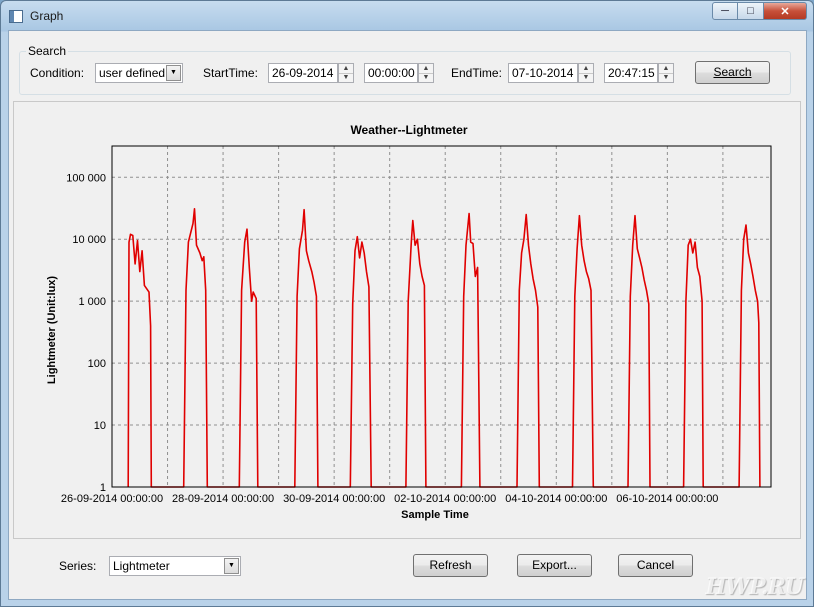 The width and height of the screenshot is (814, 607). I want to click on maximize-icon: □, so click(750, 11).